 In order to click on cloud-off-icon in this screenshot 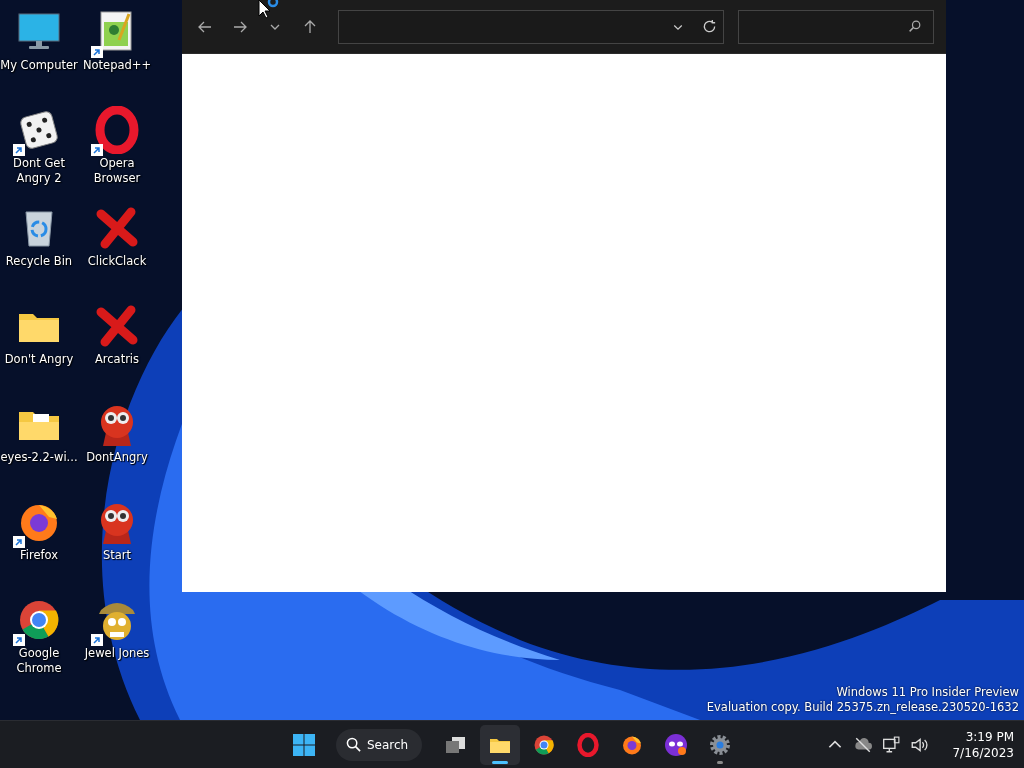, I will do `click(863, 744)`.